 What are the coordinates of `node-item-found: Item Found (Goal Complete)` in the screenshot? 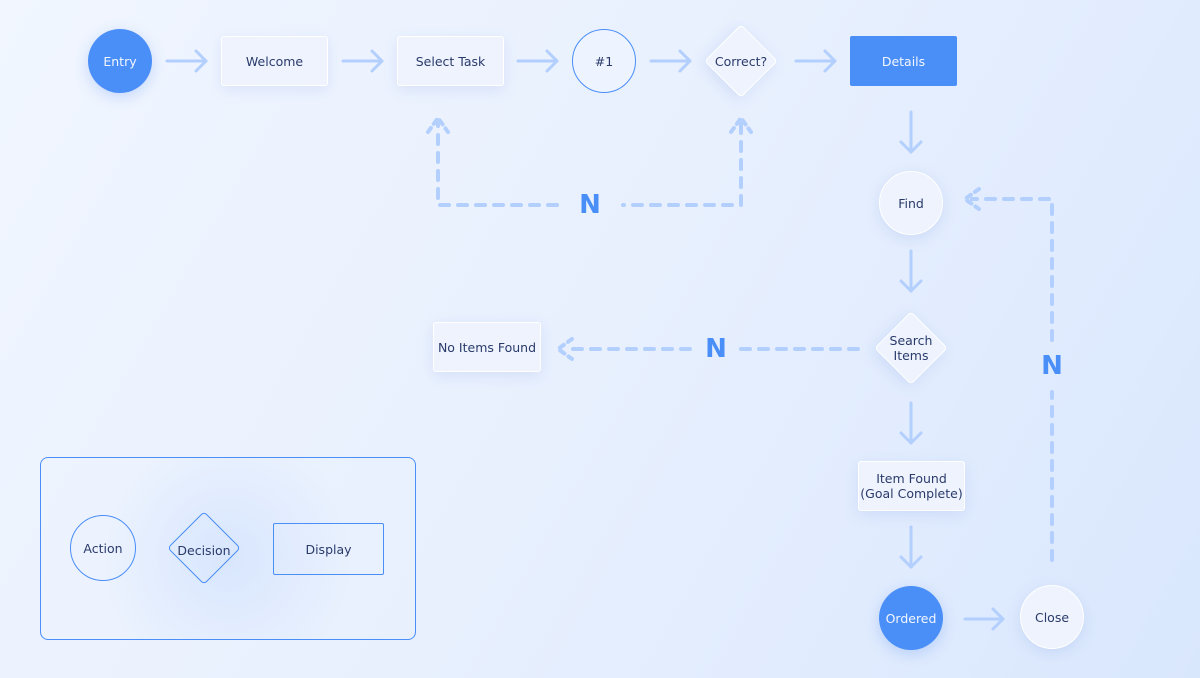 It's located at (911, 486).